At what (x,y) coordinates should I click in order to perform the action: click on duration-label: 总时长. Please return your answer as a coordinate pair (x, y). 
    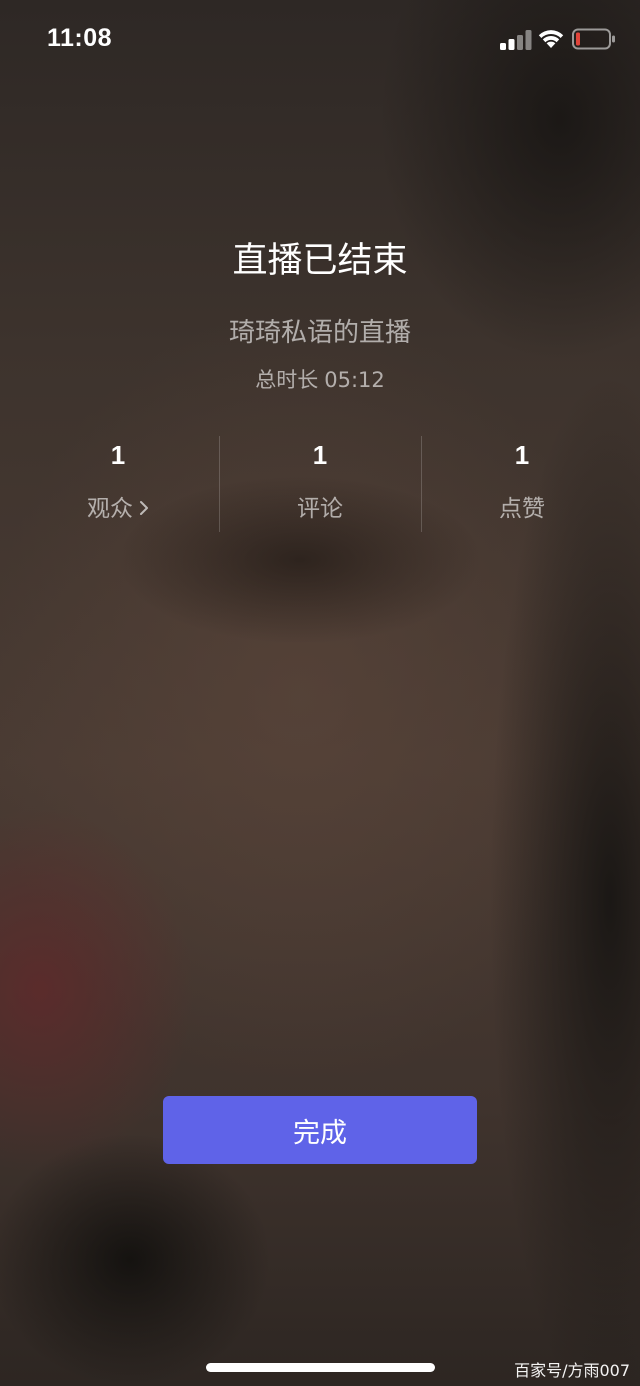
    Looking at the image, I should click on (287, 380).